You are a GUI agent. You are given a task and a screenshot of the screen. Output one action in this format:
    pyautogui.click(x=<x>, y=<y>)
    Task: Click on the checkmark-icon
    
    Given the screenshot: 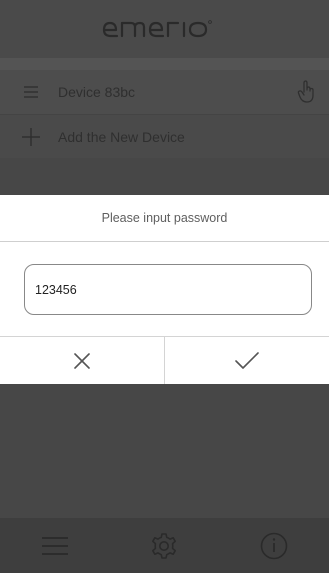 What is the action you would take?
    pyautogui.click(x=247, y=360)
    